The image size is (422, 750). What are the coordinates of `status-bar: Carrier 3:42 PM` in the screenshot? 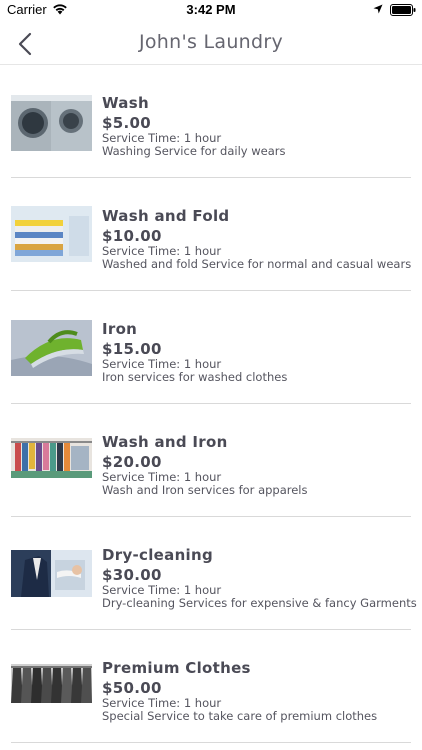 It's located at (211, 11).